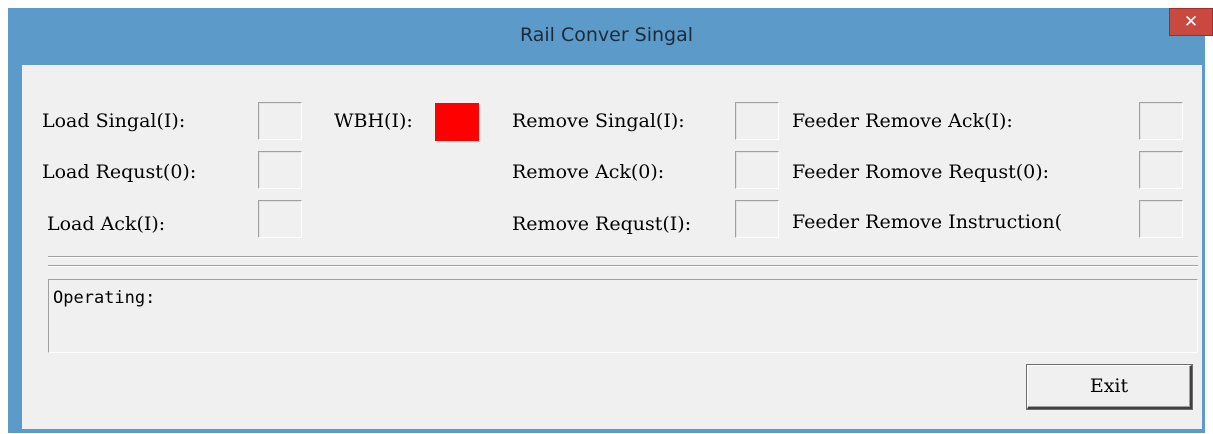 This screenshot has width=1213, height=434. What do you see at coordinates (114, 121) in the screenshot?
I see `load-singal-label: Load Singal(I):` at bounding box center [114, 121].